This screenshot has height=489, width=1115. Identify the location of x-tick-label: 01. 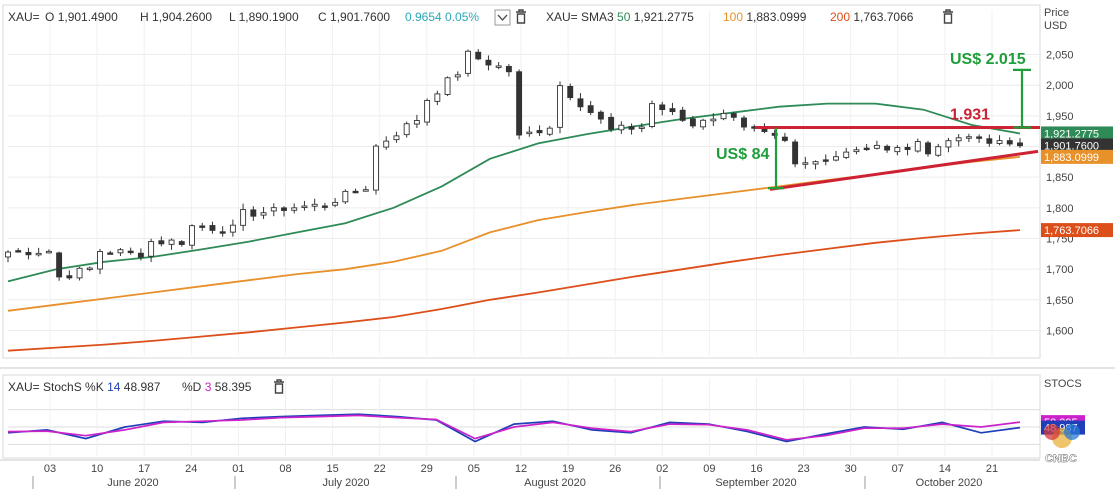
(238, 469).